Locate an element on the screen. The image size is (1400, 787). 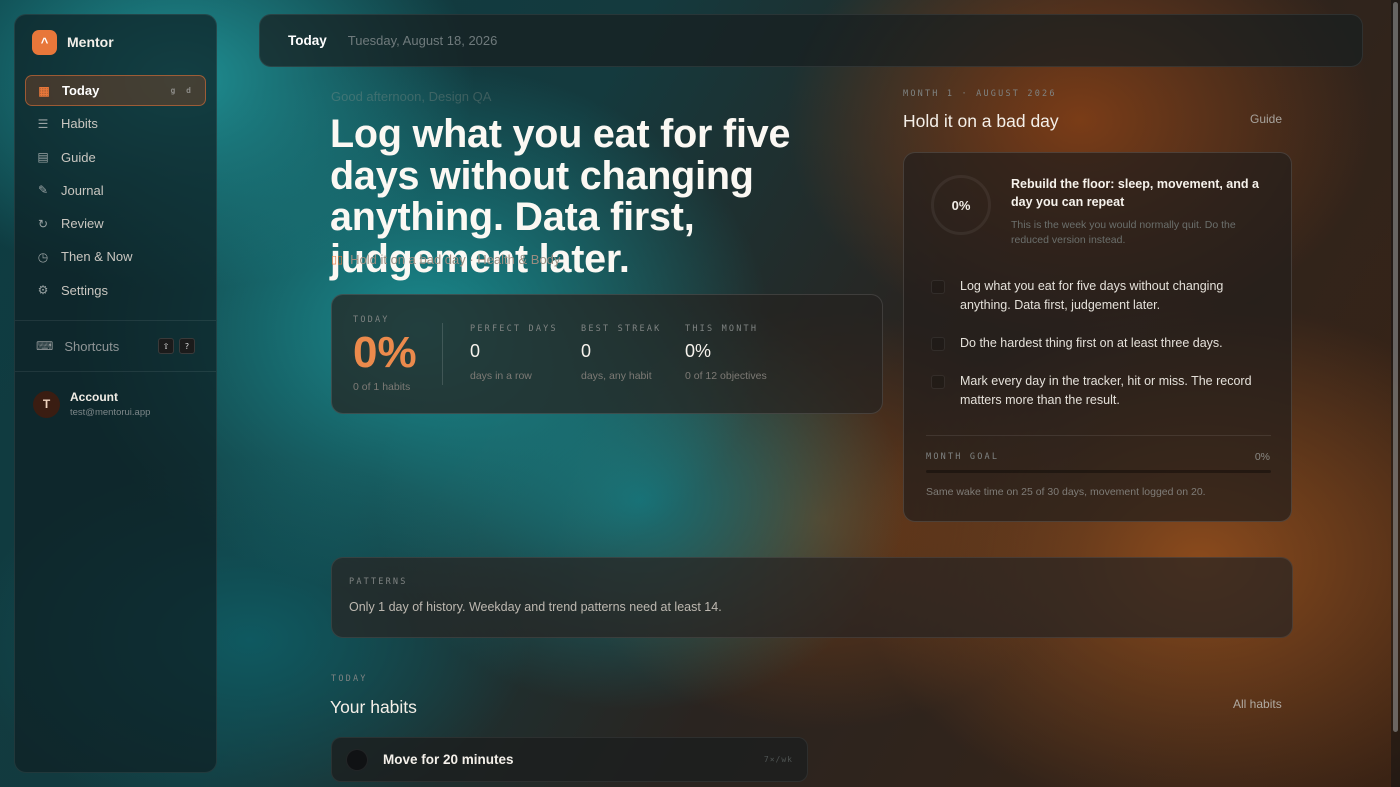
stat-divider is located at coordinates (442, 354).